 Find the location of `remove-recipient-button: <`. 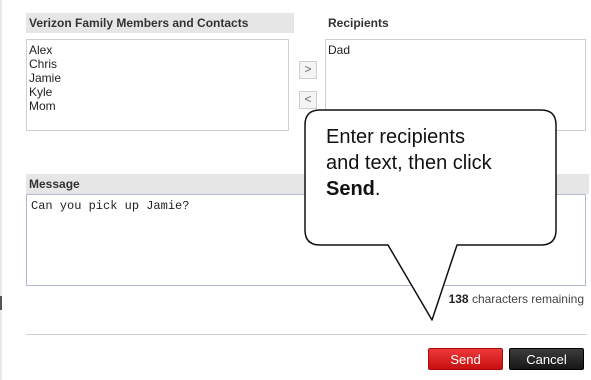

remove-recipient-button: < is located at coordinates (308, 100).